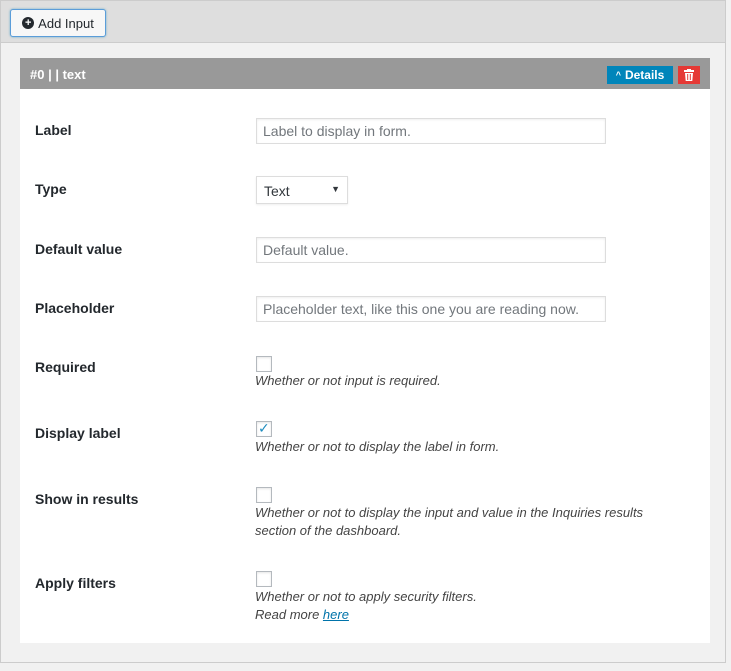 The width and height of the screenshot is (731, 671). Describe the element at coordinates (65, 367) in the screenshot. I see `required-field-label: Required` at that location.